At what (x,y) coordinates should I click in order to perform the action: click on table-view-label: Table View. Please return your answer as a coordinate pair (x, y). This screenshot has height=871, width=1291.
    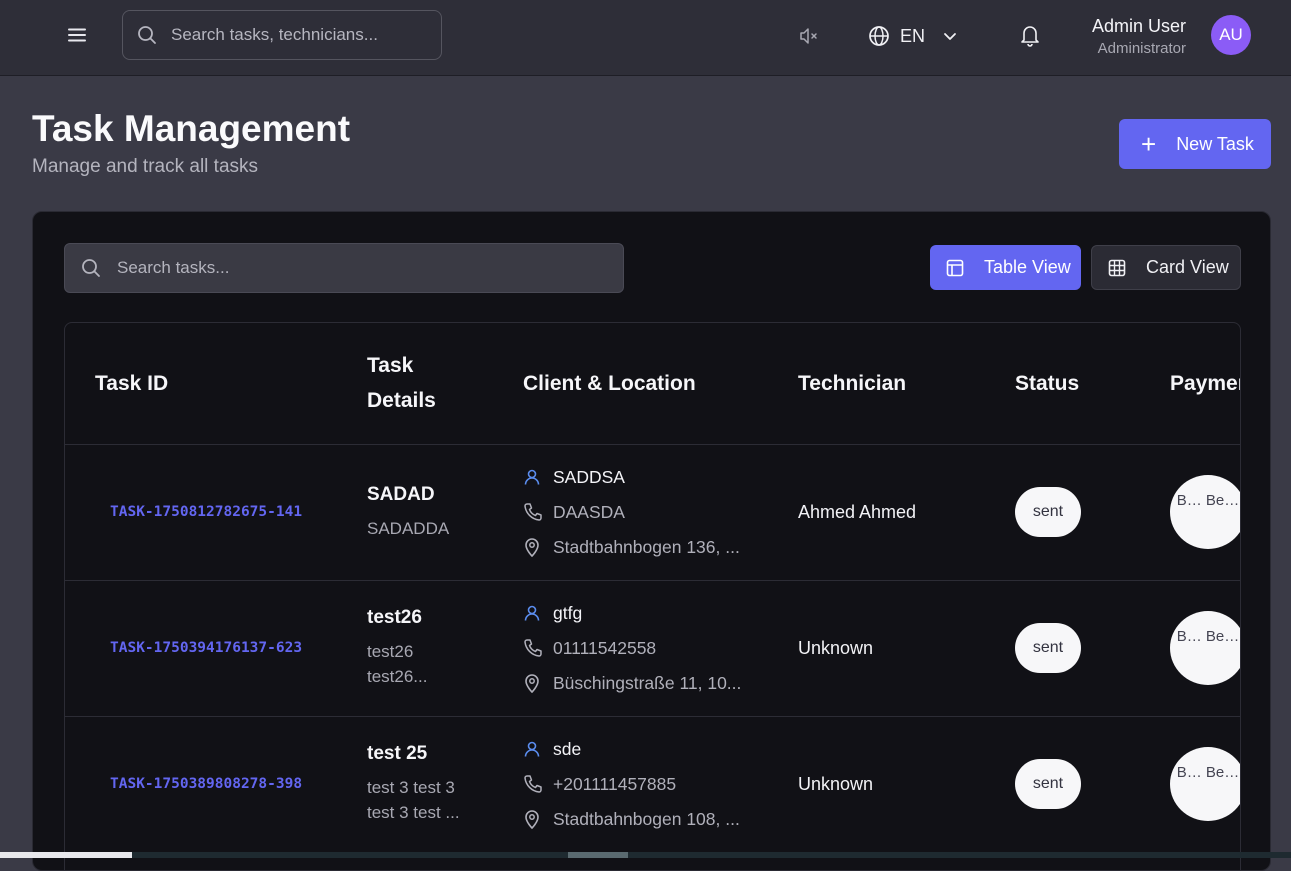
    Looking at the image, I should click on (1027, 267).